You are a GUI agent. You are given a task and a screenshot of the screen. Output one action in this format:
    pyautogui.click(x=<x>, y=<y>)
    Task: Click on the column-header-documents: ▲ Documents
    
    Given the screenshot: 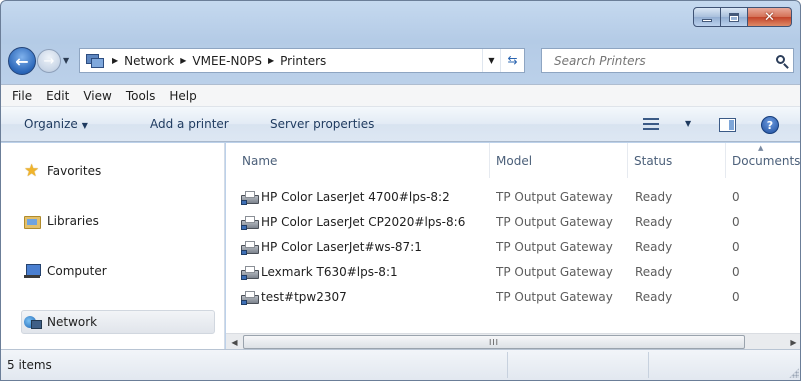 What is the action you would take?
    pyautogui.click(x=763, y=160)
    